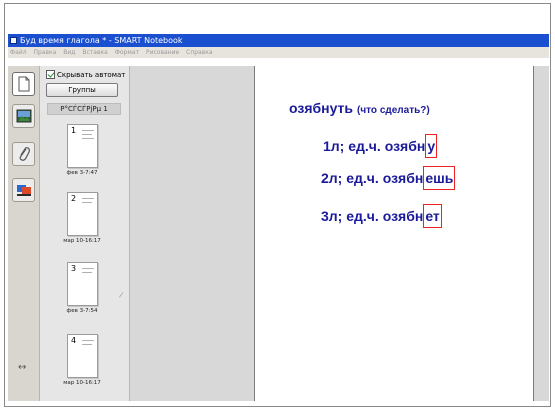 This screenshot has height=410, width=555. I want to click on tab-properties, so click(23, 190).